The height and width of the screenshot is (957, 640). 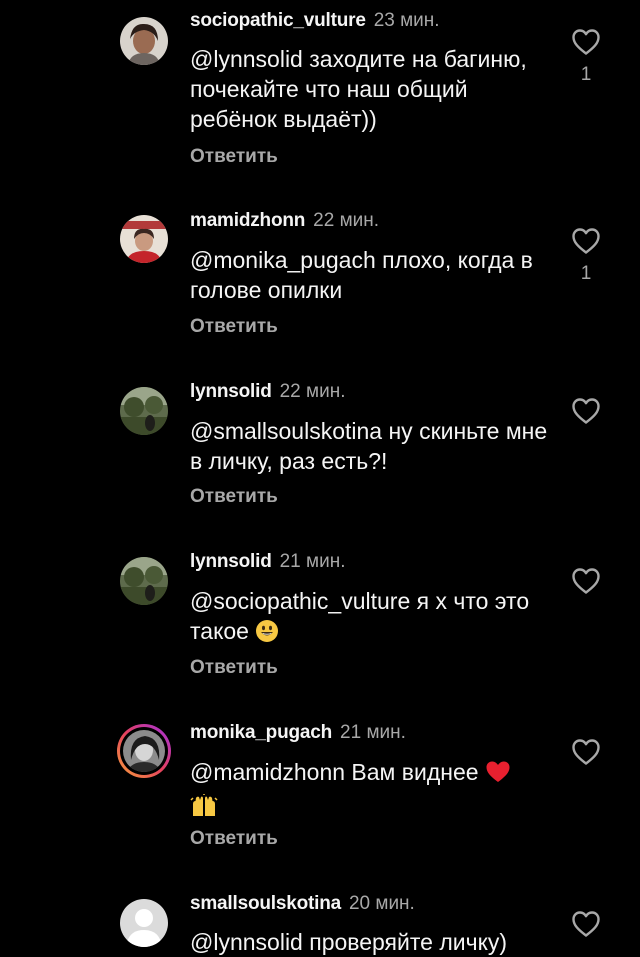 I want to click on comment-time: 20 мин., so click(x=381, y=903).